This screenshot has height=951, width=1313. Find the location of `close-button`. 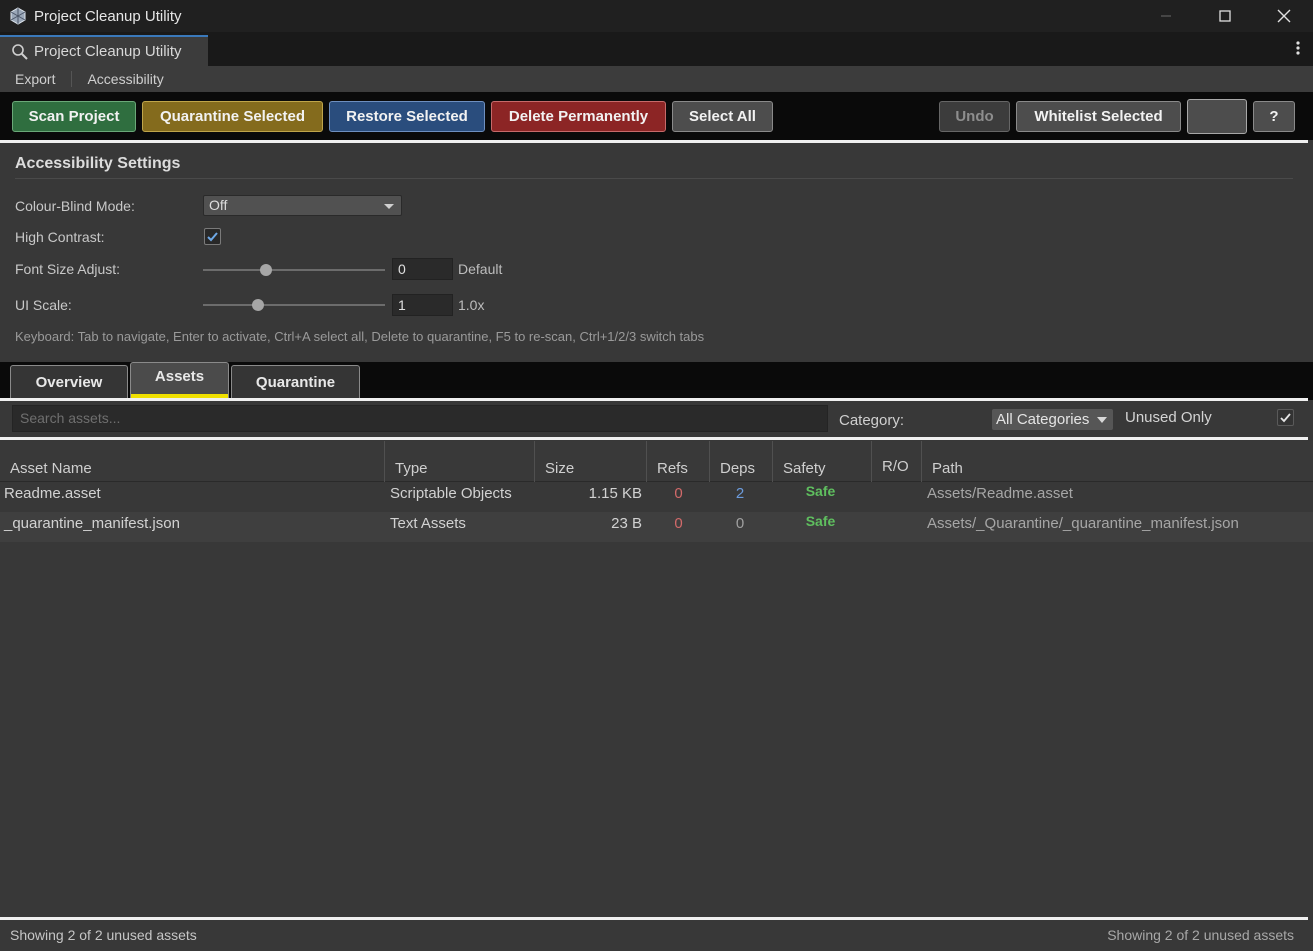

close-button is located at coordinates (1283, 16).